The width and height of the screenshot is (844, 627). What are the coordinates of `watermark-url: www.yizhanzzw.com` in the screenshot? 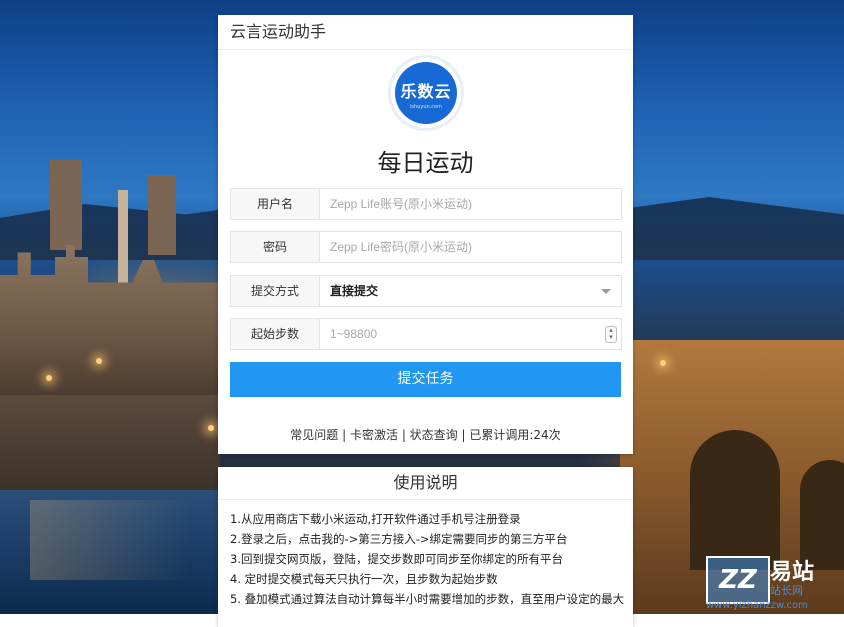 It's located at (757, 605).